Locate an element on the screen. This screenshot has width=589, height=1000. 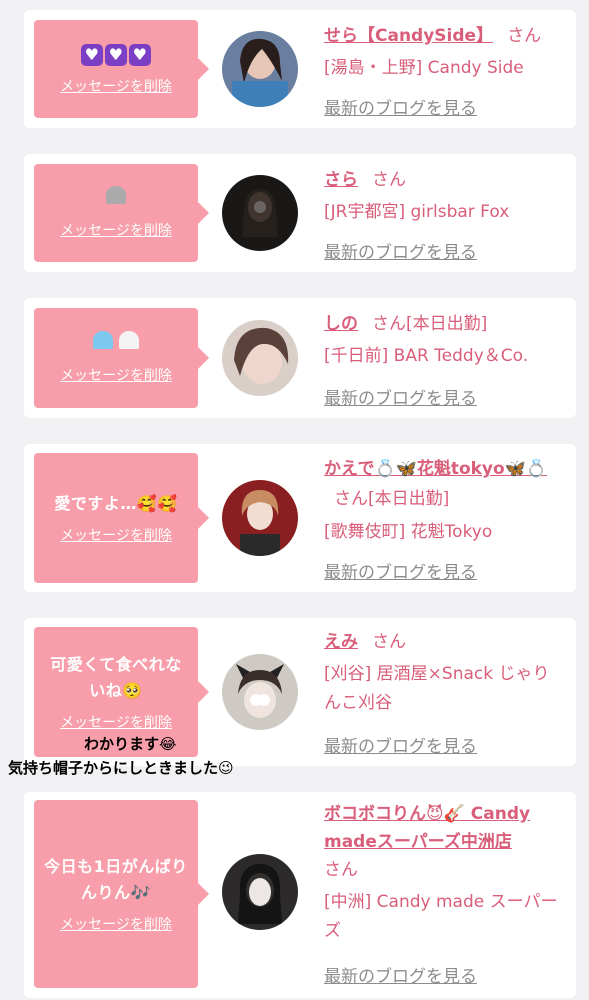
message-bubble: 今日も1日がんばりんりん🎶 メッセージを削除 is located at coordinates (121, 894).